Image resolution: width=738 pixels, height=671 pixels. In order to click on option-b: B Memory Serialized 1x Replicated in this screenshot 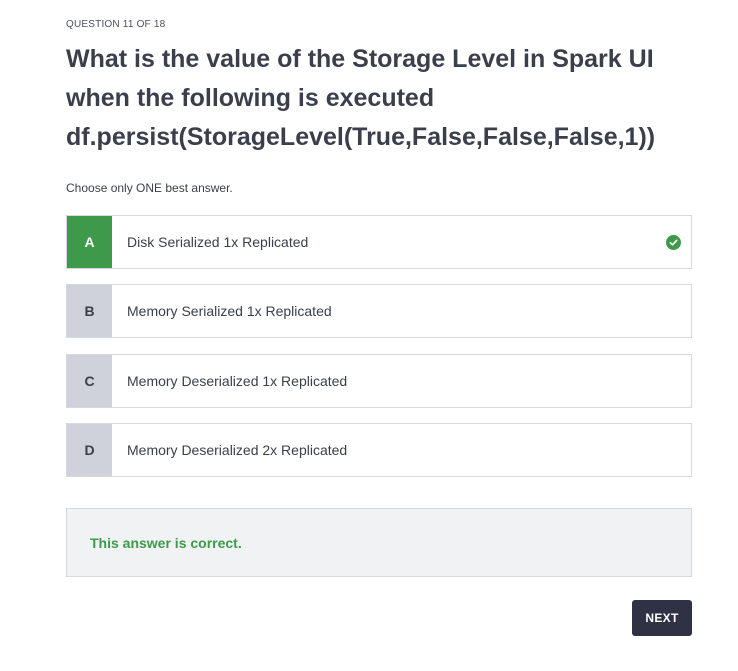, I will do `click(379, 311)`.